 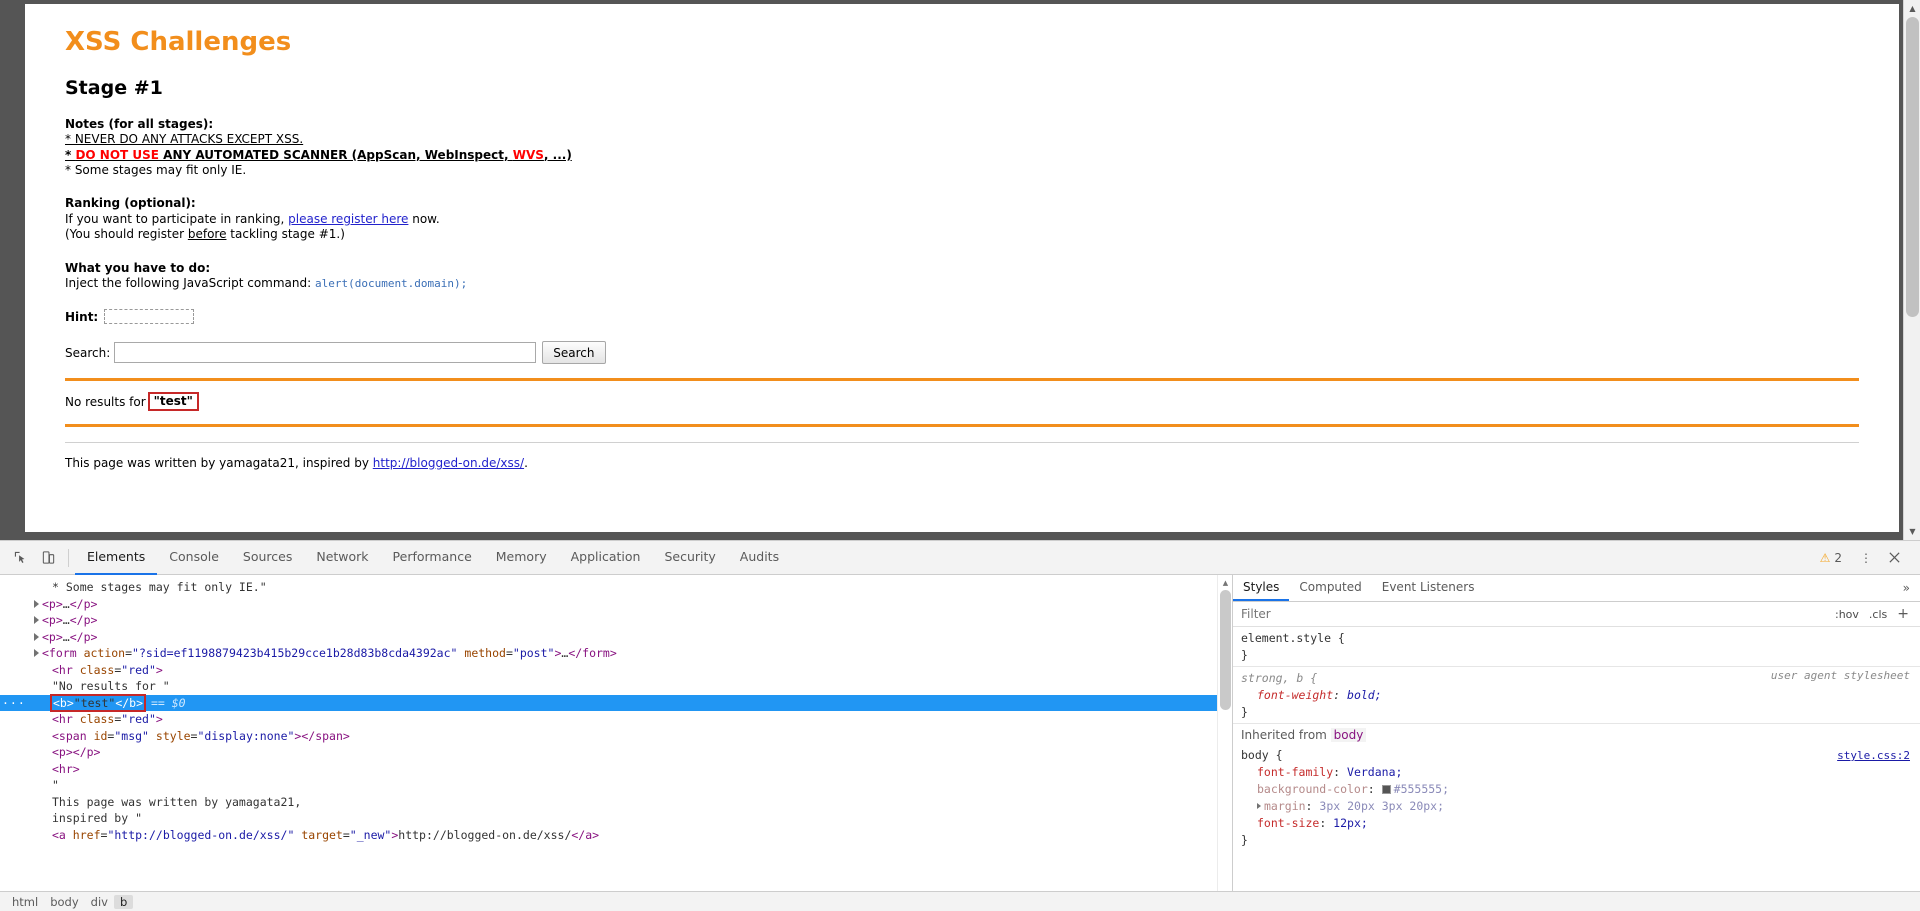 I want to click on search-input, so click(x=325, y=353).